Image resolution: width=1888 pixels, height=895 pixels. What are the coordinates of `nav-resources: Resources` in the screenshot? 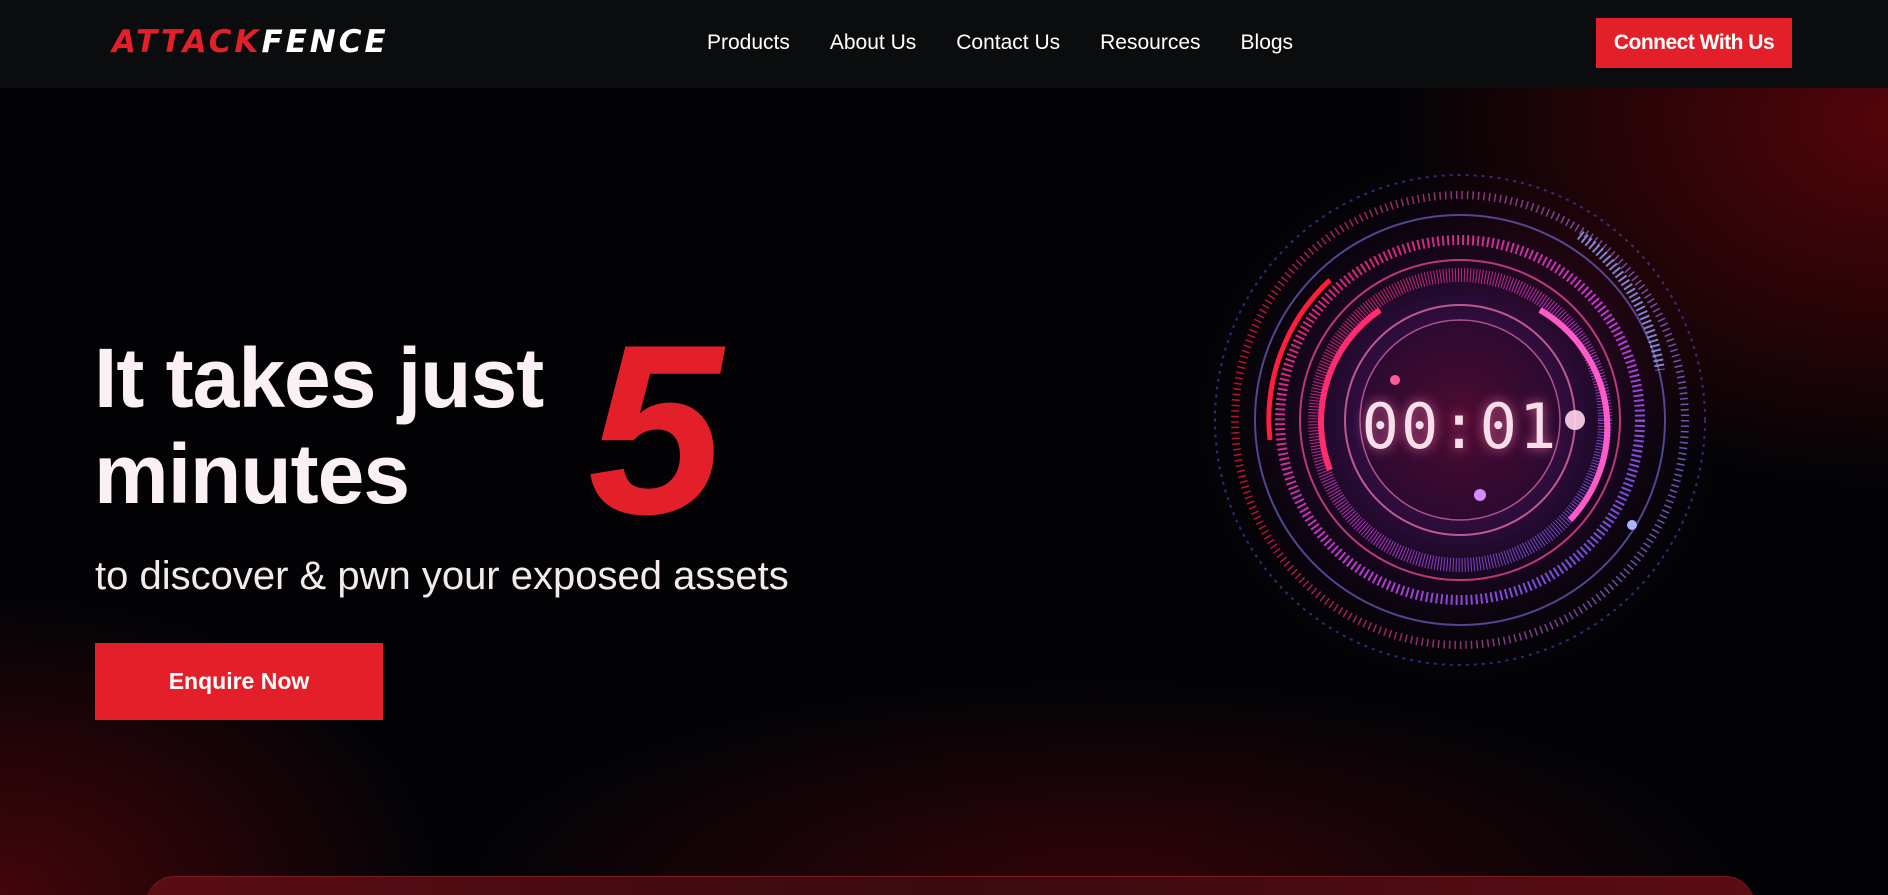 It's located at (1150, 43).